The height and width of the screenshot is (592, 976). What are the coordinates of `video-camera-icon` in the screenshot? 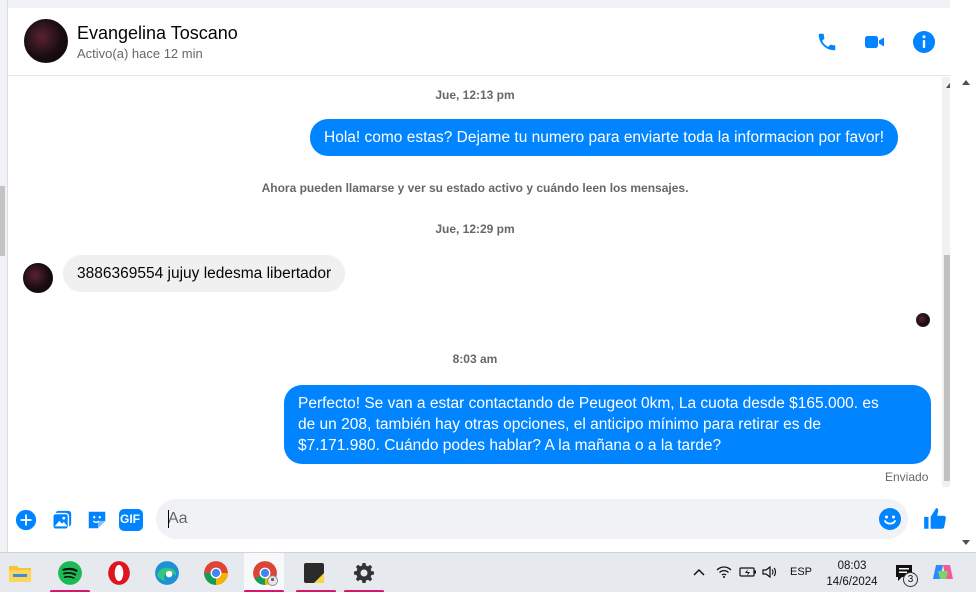 It's located at (875, 42).